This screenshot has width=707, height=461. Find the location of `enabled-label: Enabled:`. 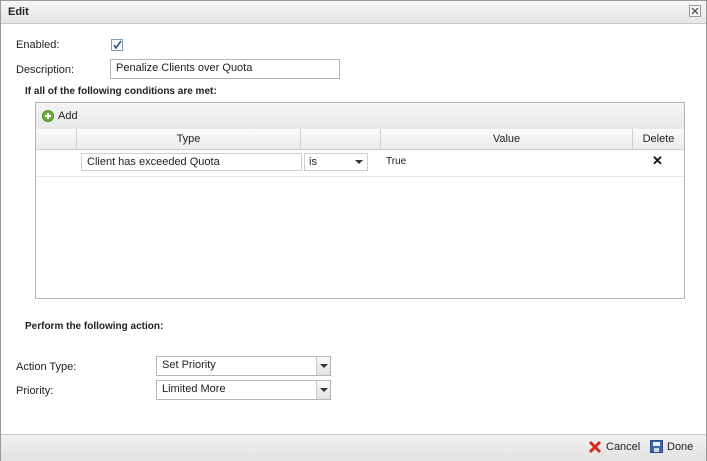

enabled-label: Enabled: is located at coordinates (38, 45).